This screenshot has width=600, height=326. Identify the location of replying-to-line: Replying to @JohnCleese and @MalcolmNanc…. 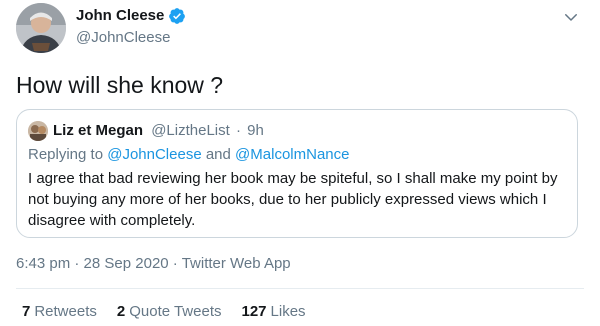
(188, 155).